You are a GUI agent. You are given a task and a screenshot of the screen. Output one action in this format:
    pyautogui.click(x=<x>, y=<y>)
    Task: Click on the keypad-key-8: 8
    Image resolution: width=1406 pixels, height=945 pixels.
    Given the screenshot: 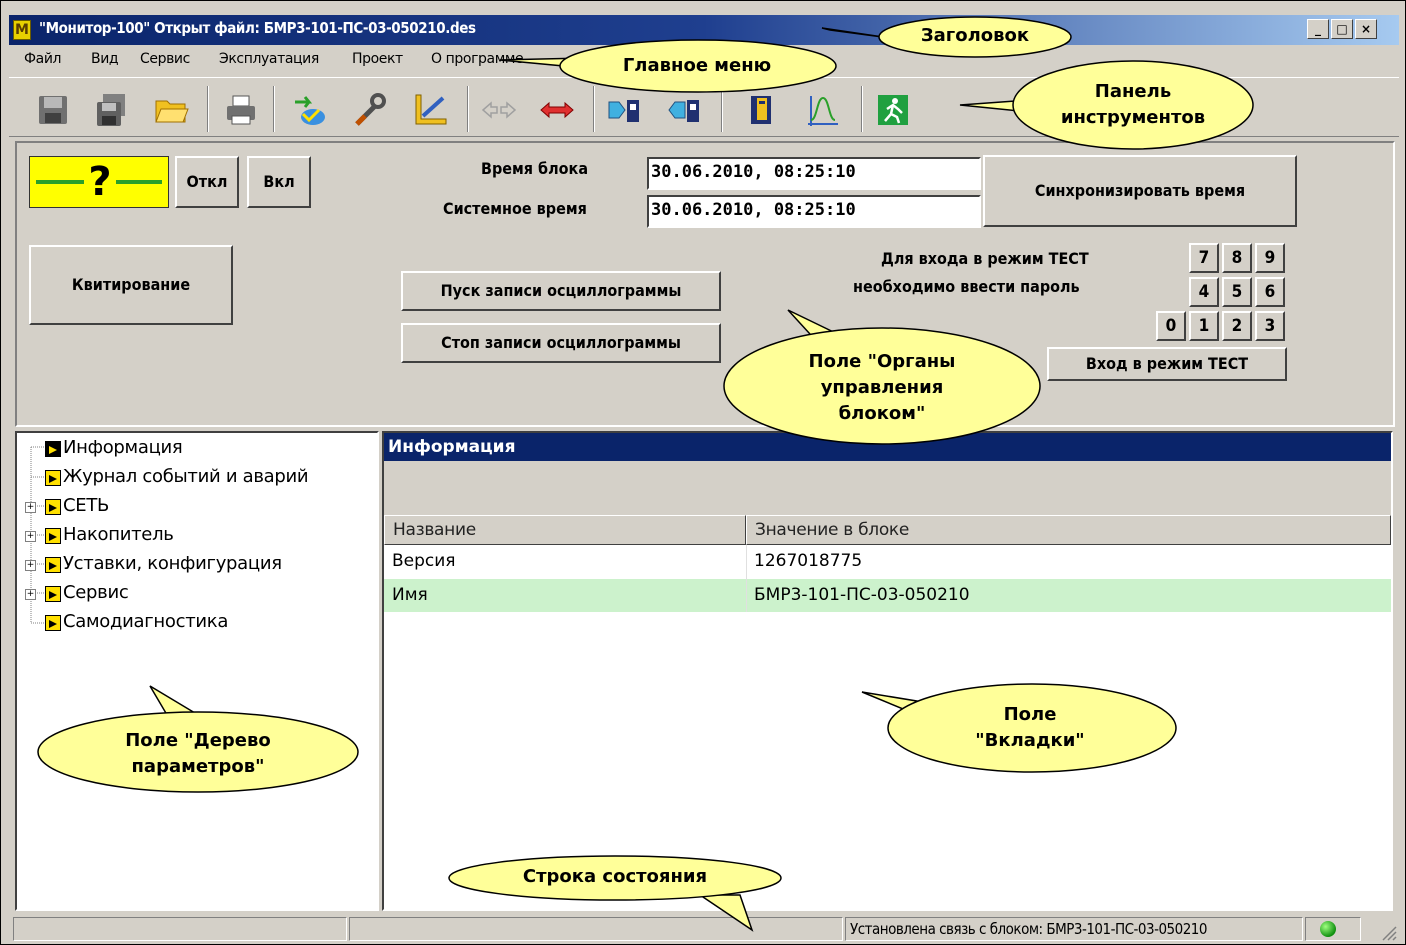 What is the action you would take?
    pyautogui.click(x=1237, y=258)
    